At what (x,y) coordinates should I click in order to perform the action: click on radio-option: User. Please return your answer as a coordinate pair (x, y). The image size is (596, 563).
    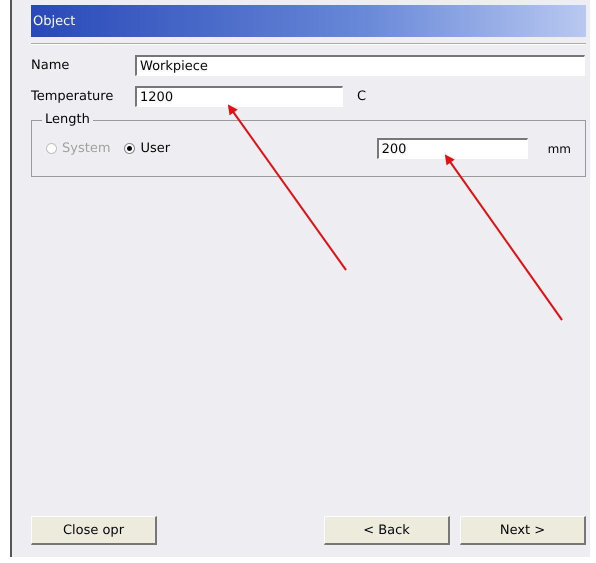
    Looking at the image, I should click on (147, 148).